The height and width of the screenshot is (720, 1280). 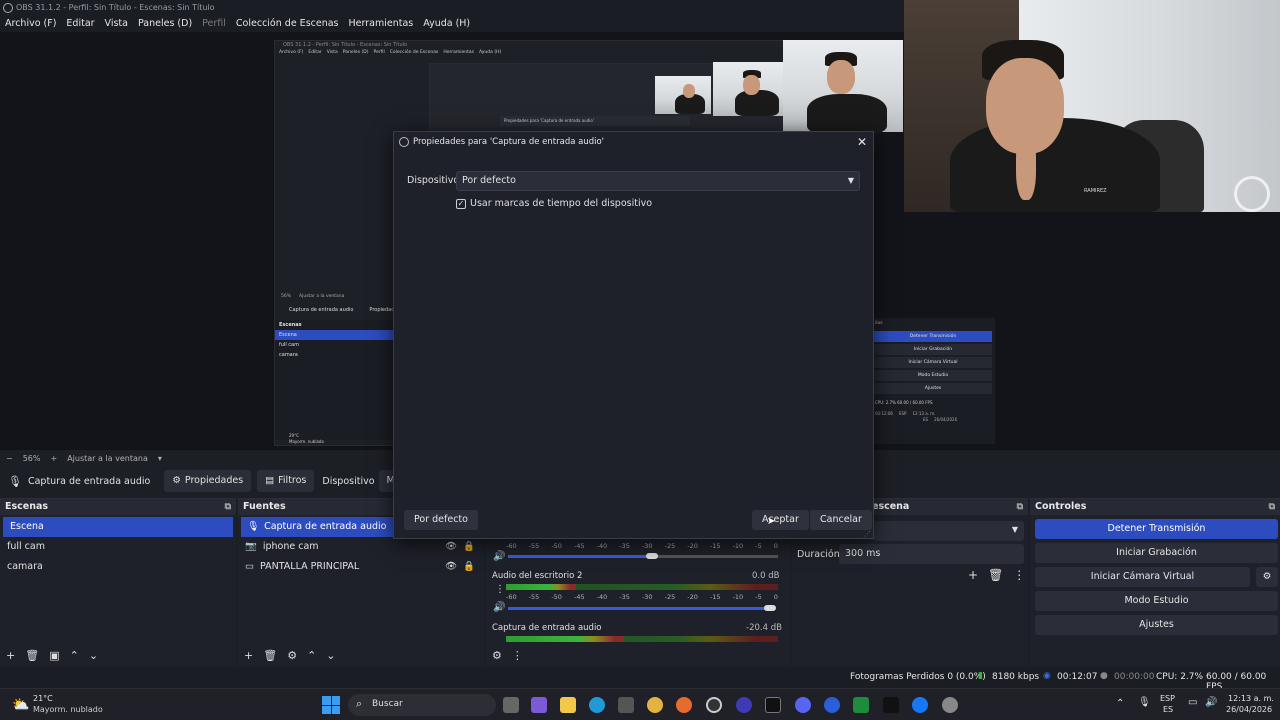 What do you see at coordinates (116, 24) in the screenshot?
I see `menu-view: Vista` at bounding box center [116, 24].